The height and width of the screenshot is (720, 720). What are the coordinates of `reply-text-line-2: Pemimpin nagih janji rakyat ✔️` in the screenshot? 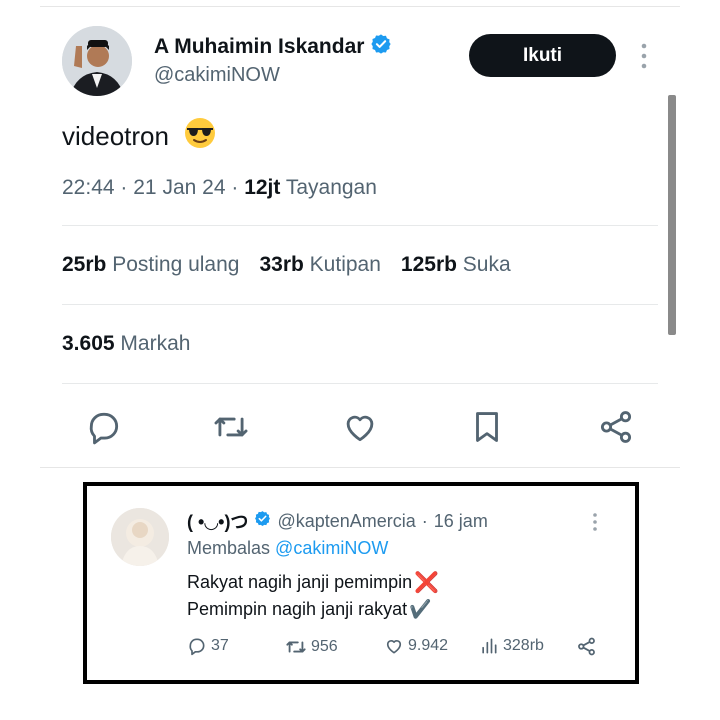 It's located at (309, 609).